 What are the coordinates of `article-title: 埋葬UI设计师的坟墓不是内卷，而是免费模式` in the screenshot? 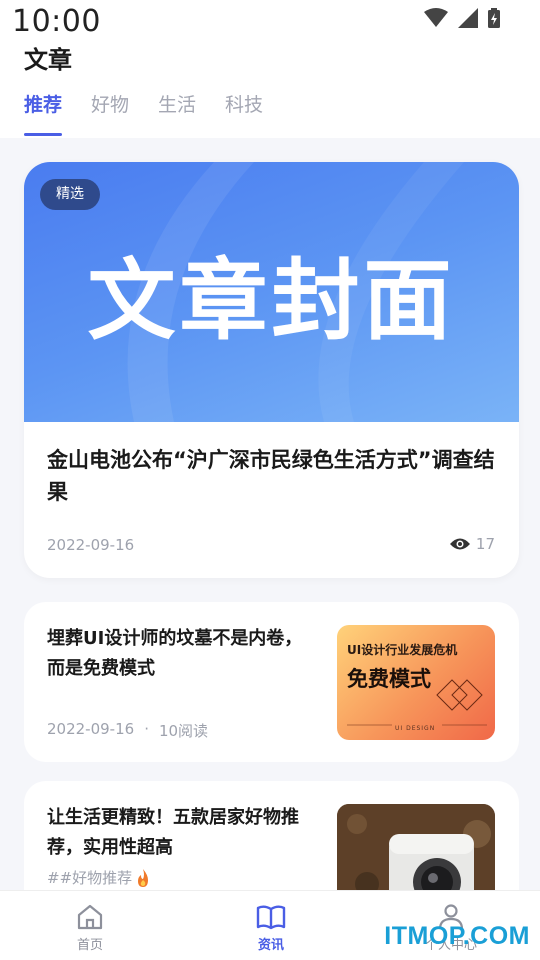 It's located at (178, 654).